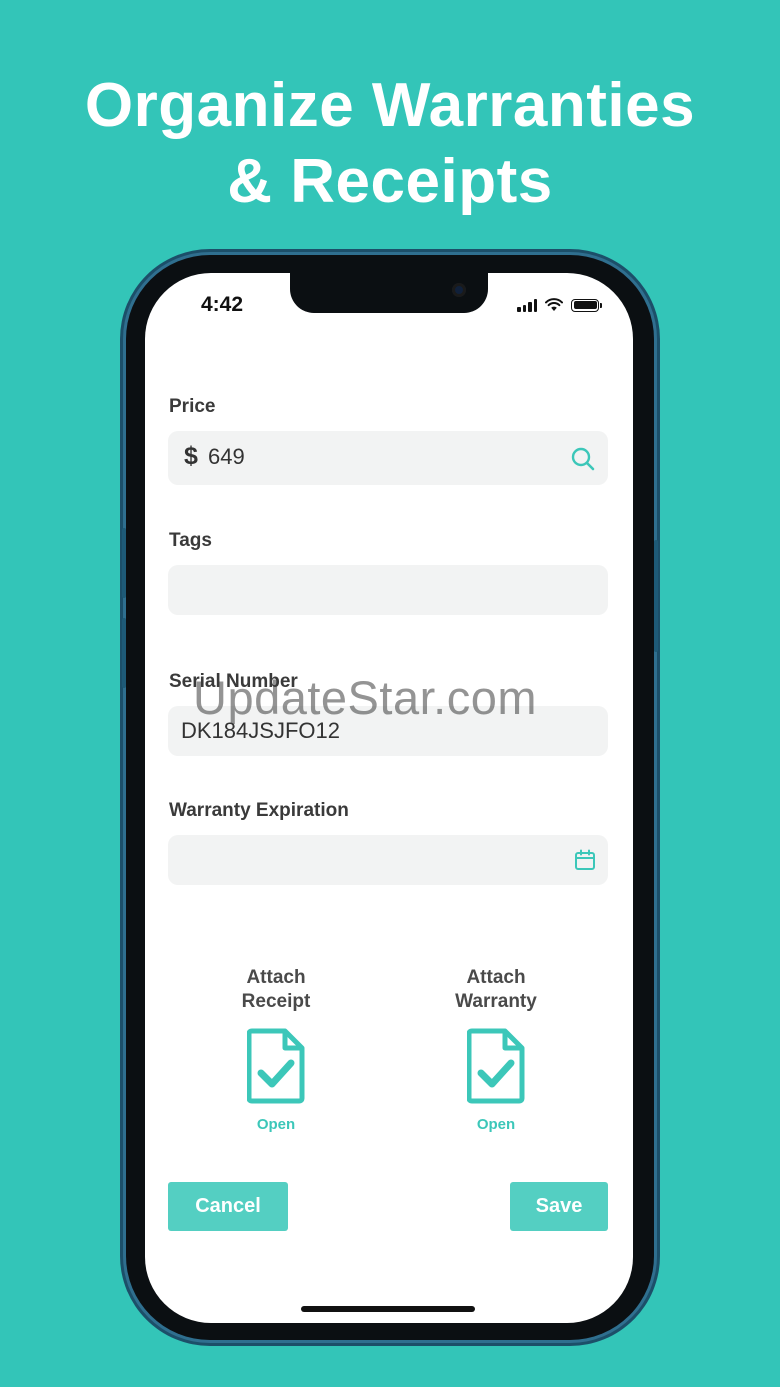 The image size is (780, 1387). Describe the element at coordinates (527, 305) in the screenshot. I see `cellular-signal-icon` at that location.